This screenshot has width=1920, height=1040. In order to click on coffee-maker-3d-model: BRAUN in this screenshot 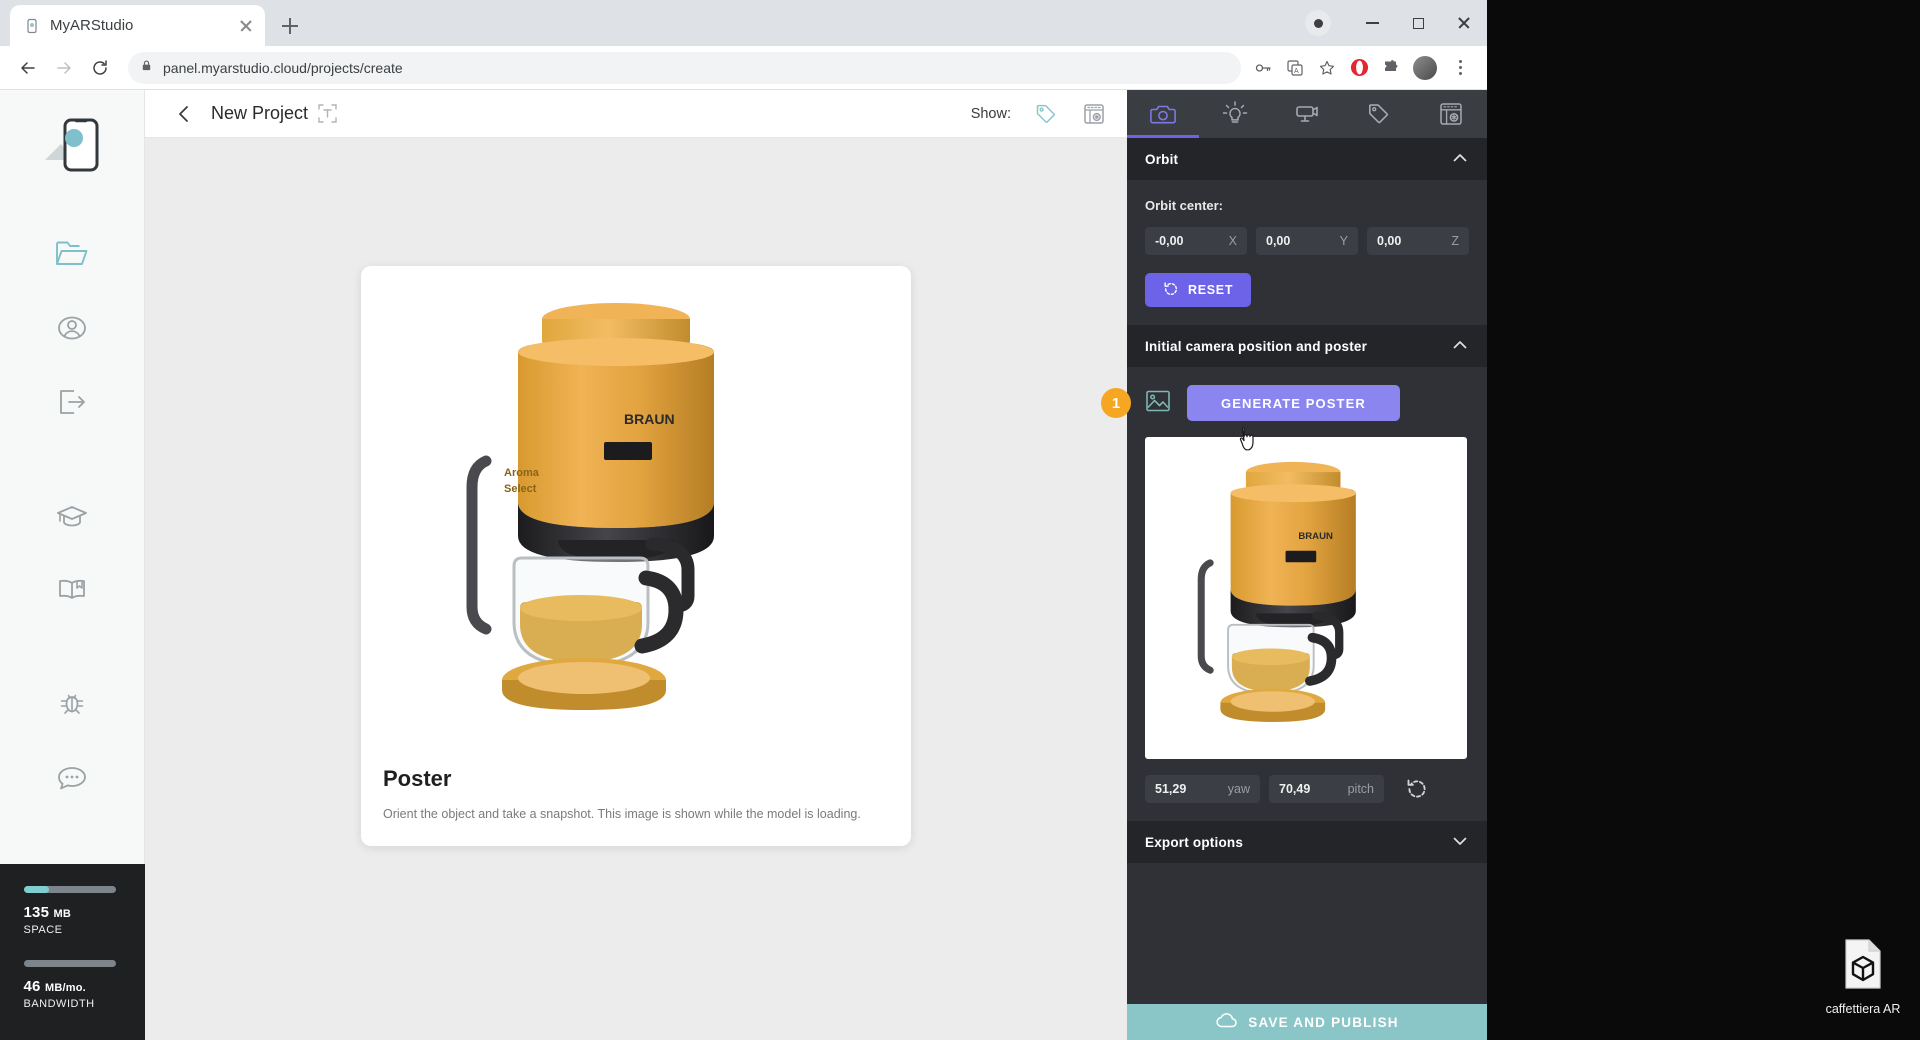, I will do `click(1276, 591)`.